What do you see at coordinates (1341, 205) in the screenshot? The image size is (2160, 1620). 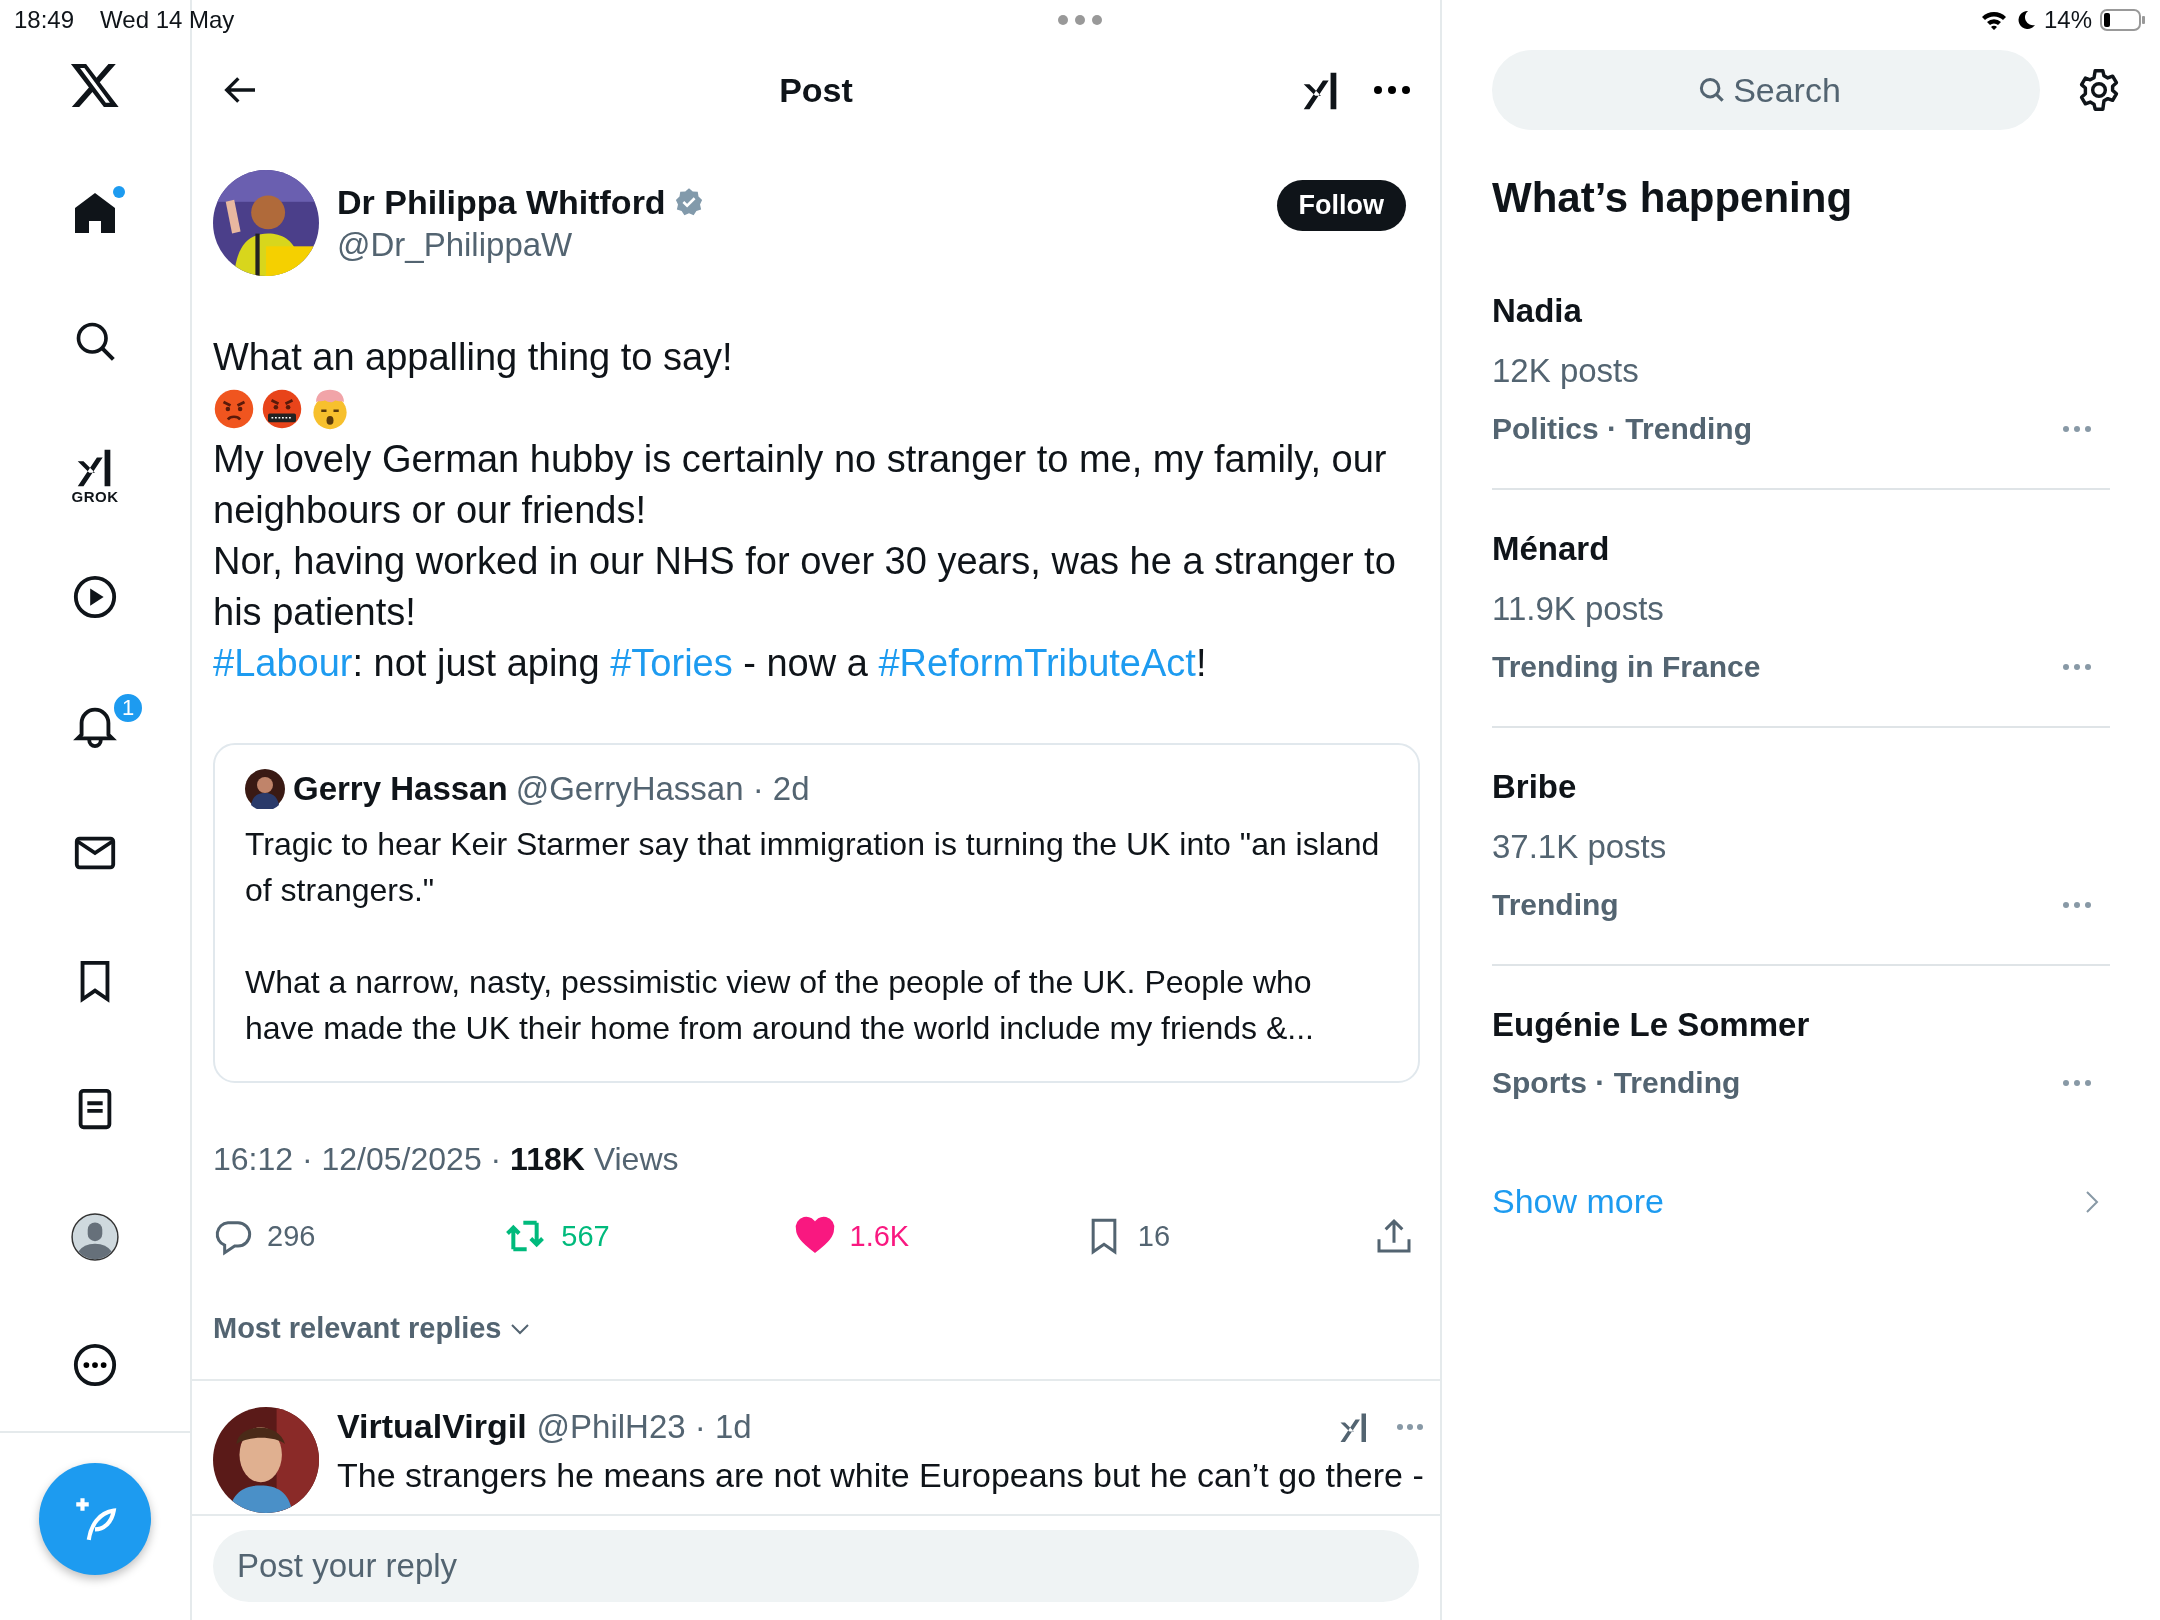 I see `follow-button: Follow` at bounding box center [1341, 205].